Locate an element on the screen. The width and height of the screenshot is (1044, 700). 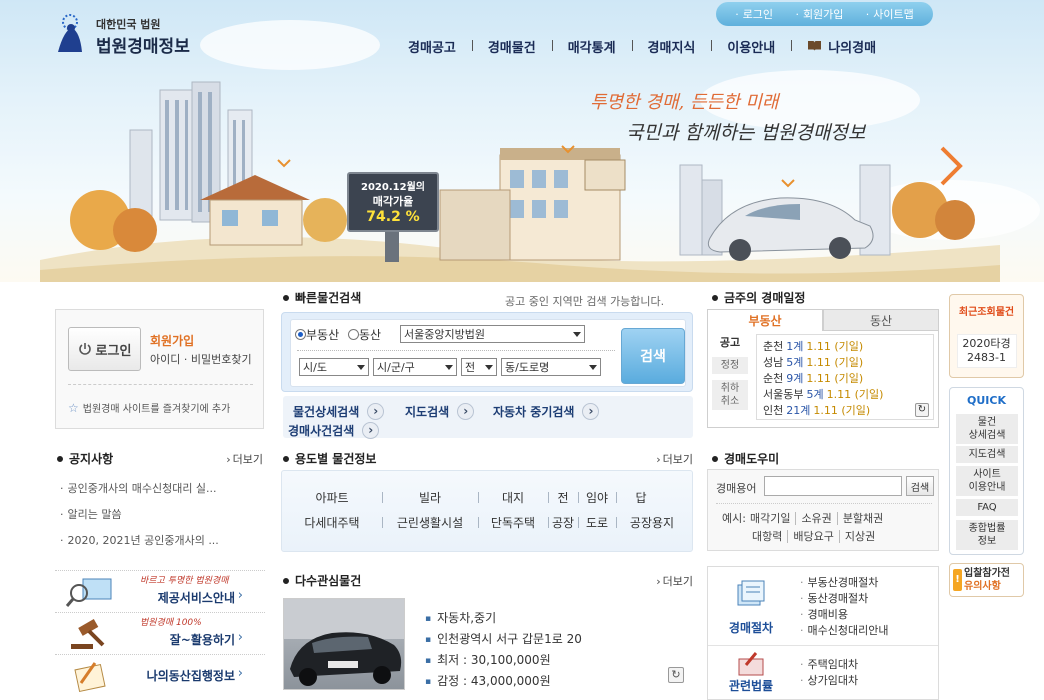
usage-land: 대지 is located at coordinates (513, 497).